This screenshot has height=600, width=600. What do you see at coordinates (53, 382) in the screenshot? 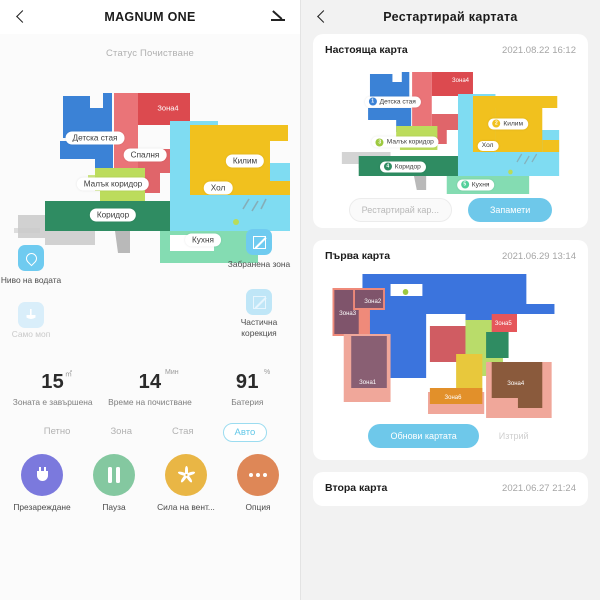
I see `stat-area-value: 15` at bounding box center [53, 382].